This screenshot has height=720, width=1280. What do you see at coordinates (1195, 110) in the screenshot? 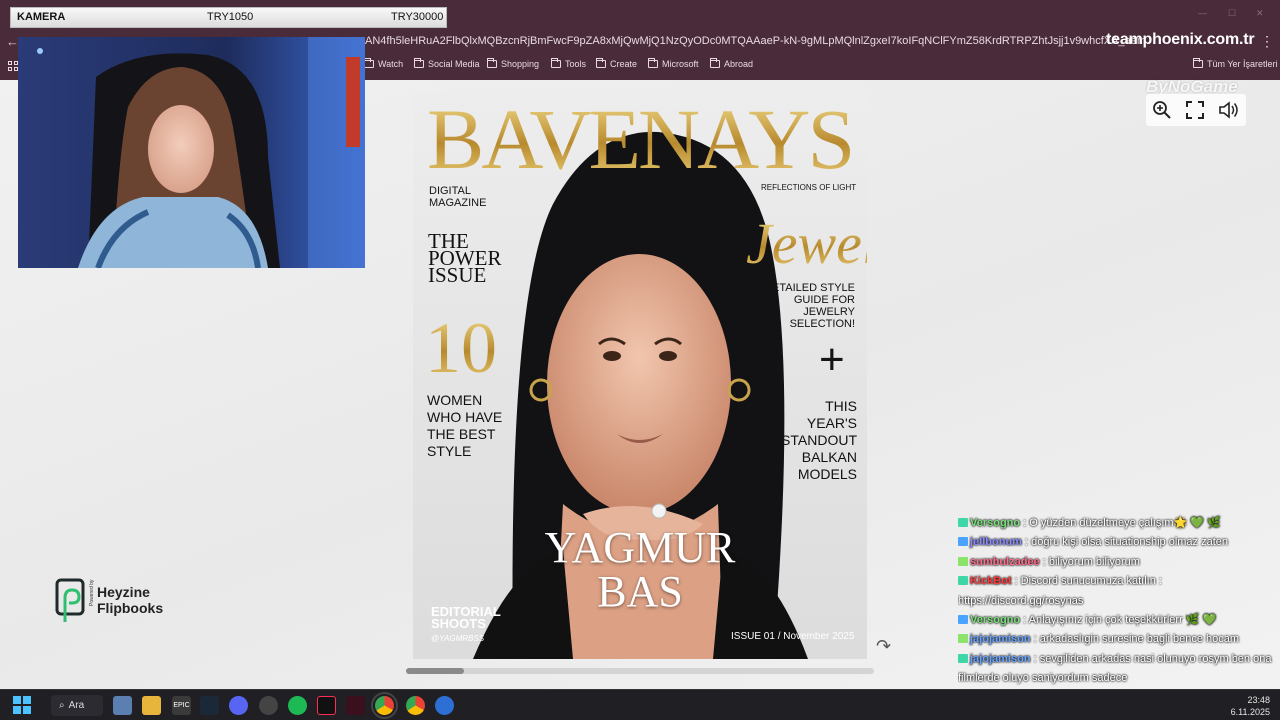
I see `fullscreen-icon` at bounding box center [1195, 110].